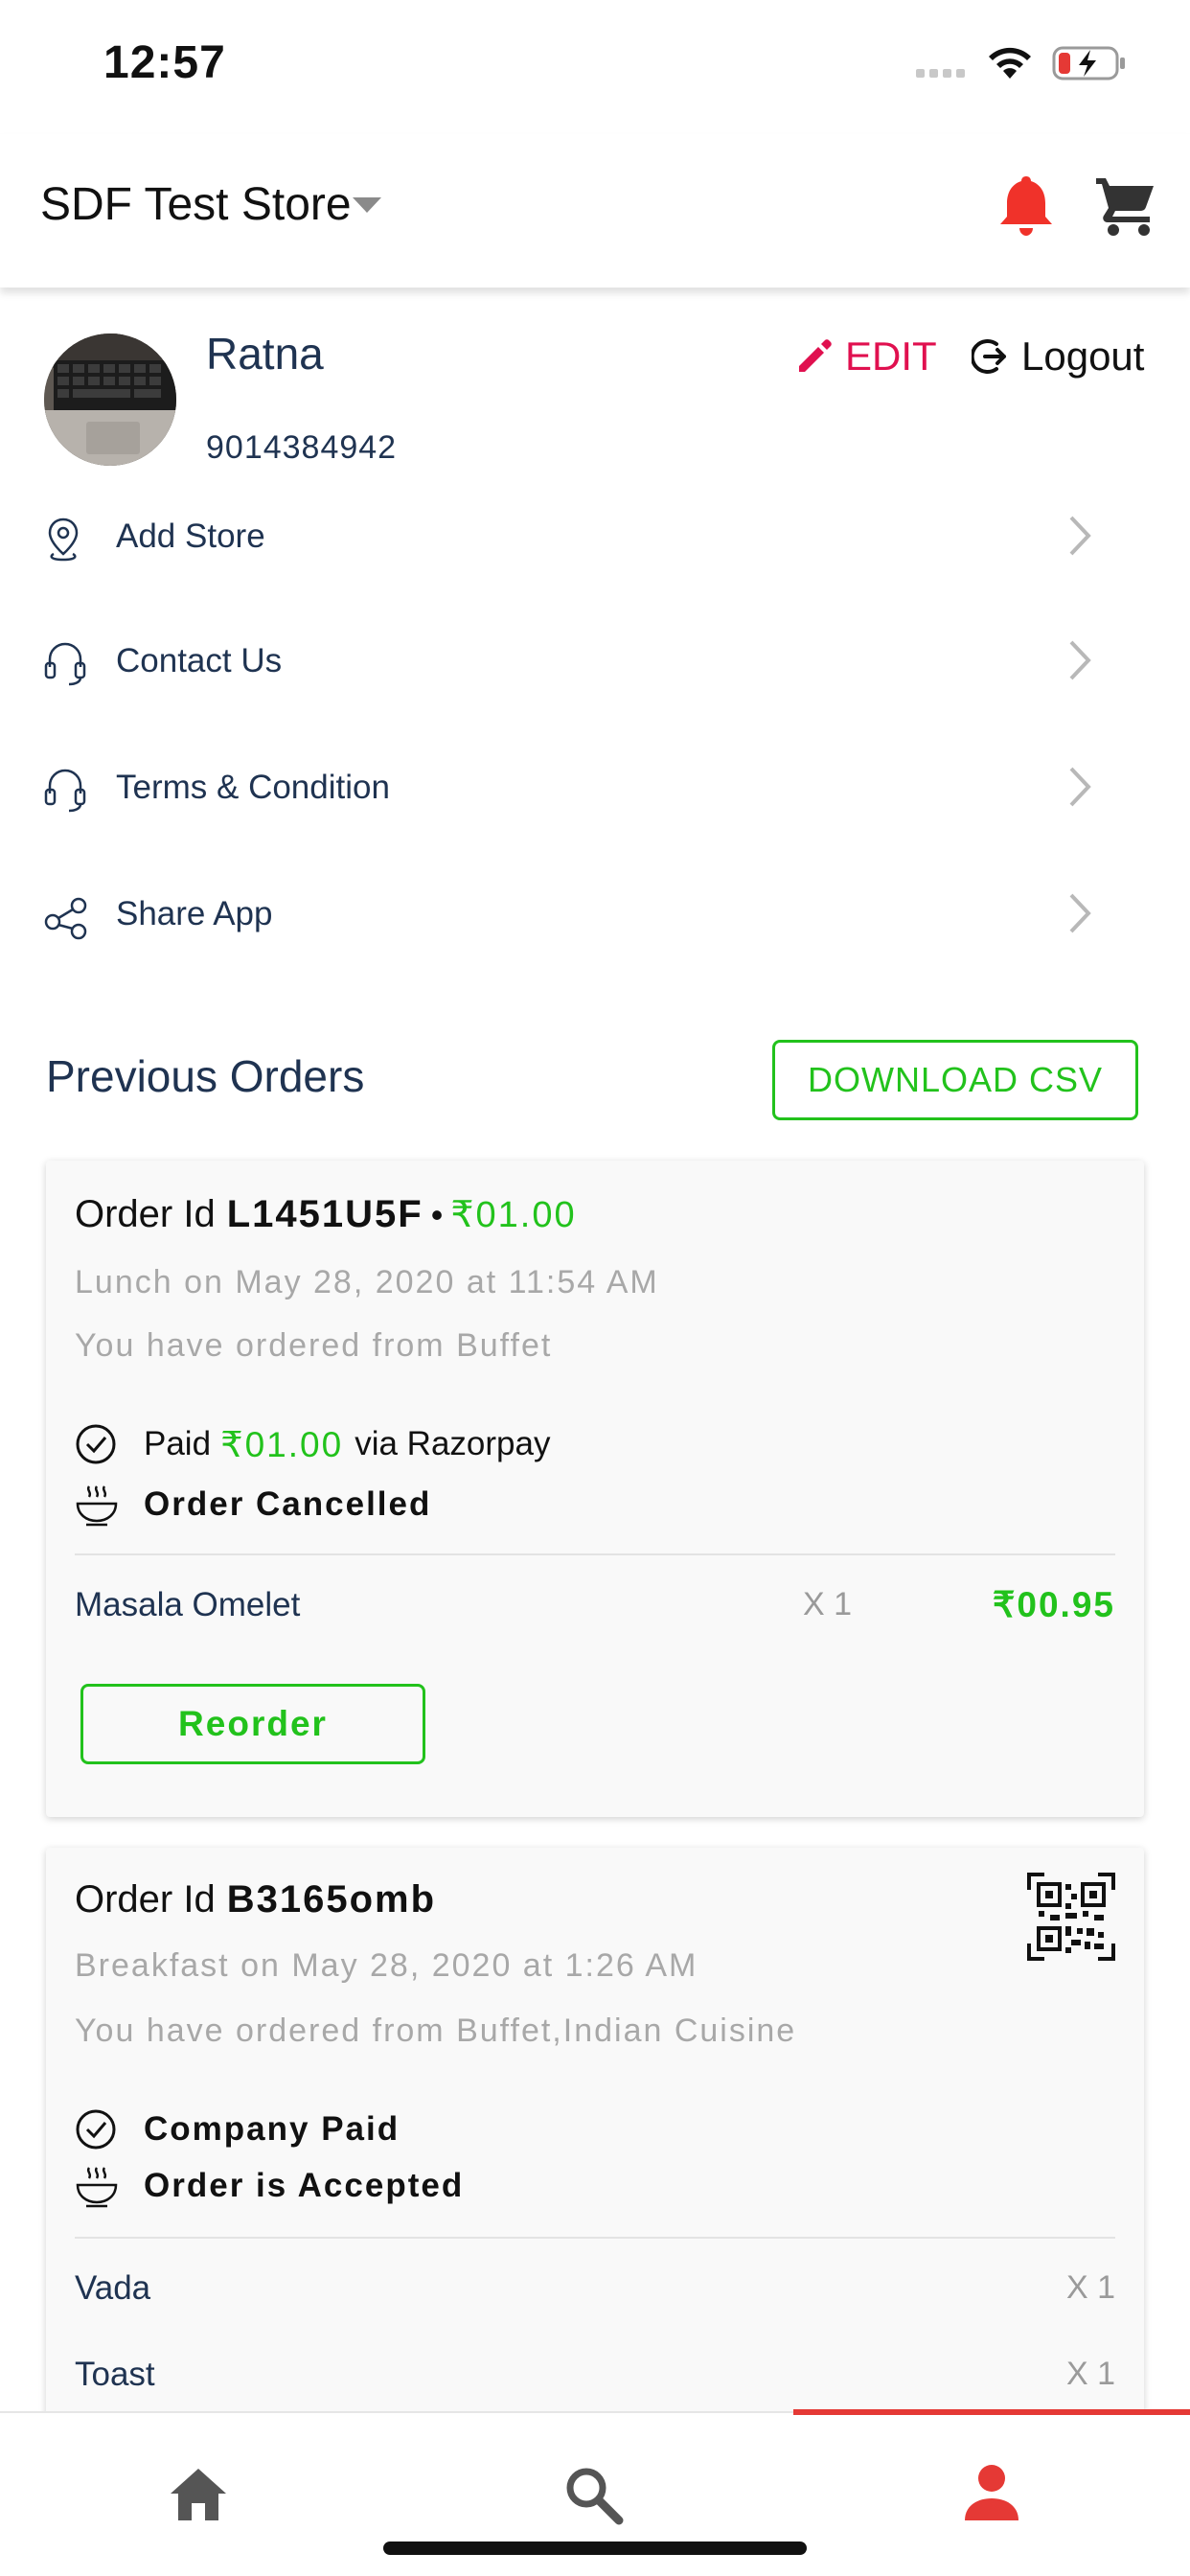  What do you see at coordinates (955, 1080) in the screenshot?
I see `download-csv-button: DOWNLOAD CSV` at bounding box center [955, 1080].